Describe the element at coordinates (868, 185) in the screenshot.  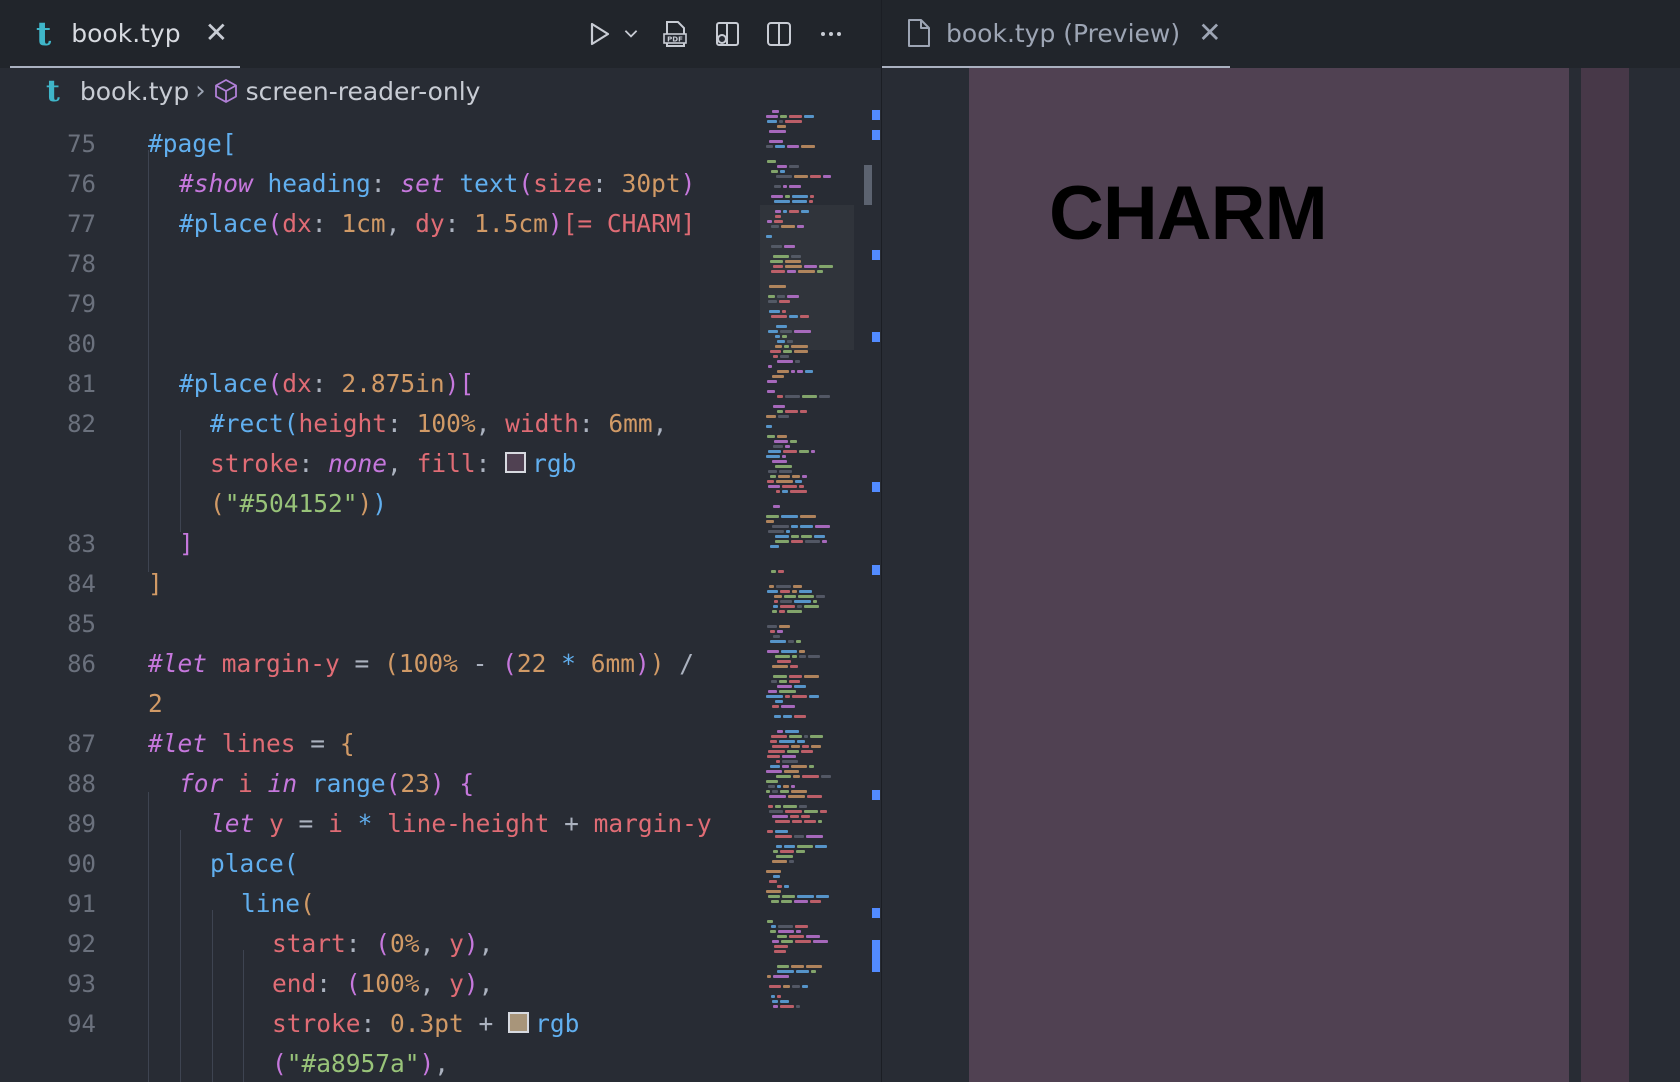
I see `scrollbar-thumb` at that location.